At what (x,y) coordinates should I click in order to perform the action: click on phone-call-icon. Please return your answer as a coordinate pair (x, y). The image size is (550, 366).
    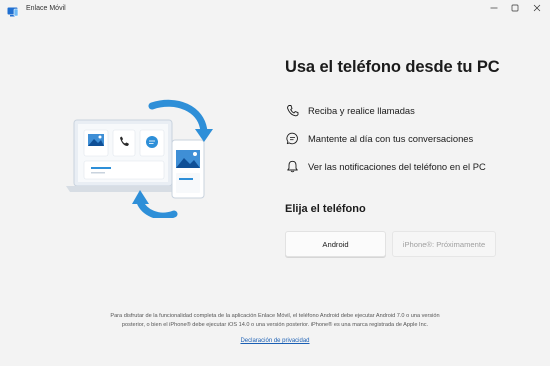
    Looking at the image, I should click on (292, 110).